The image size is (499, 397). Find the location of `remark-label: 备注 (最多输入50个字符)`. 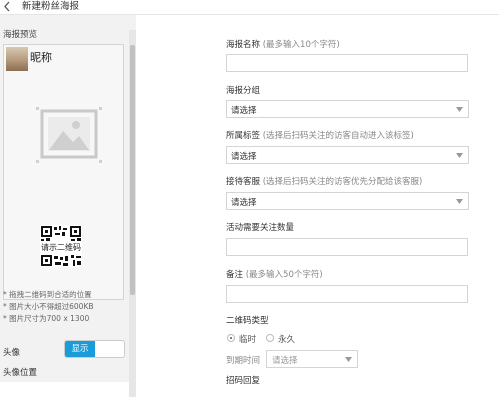

remark-label: 备注 (最多输入50个字符) is located at coordinates (274, 274).